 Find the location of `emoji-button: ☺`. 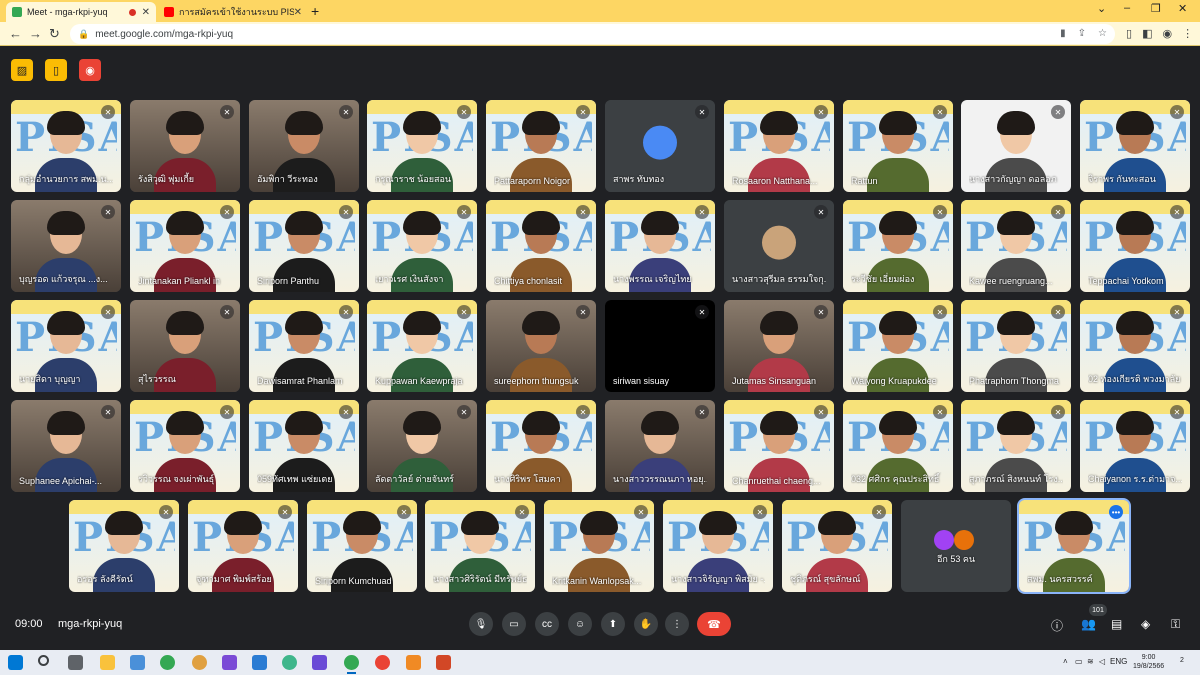

emoji-button: ☺ is located at coordinates (580, 624).